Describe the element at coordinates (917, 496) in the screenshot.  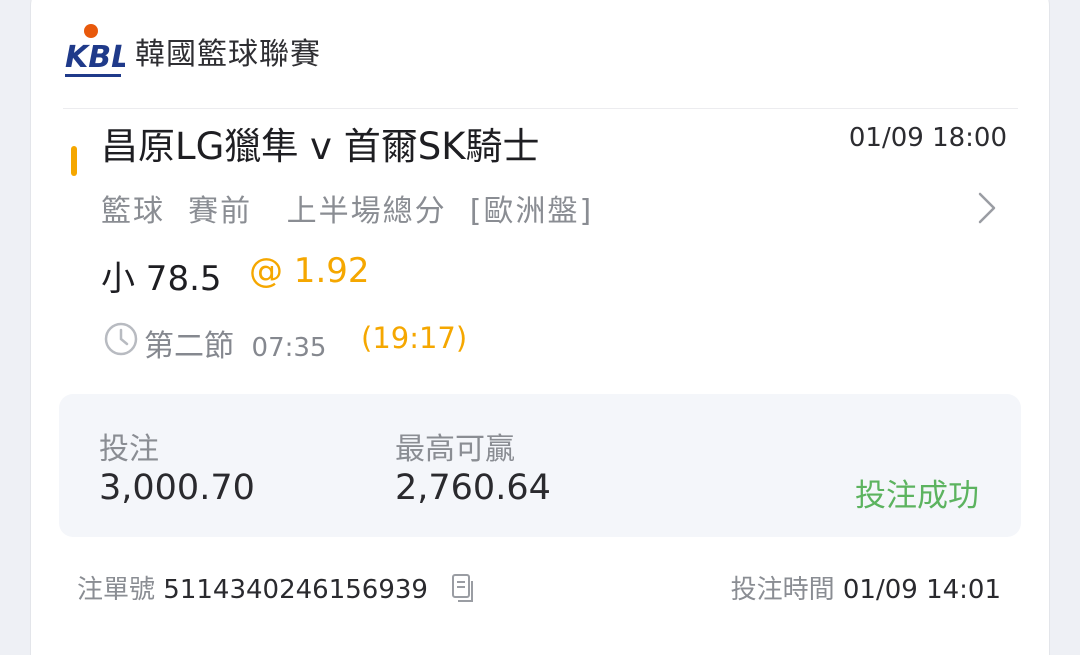
I see `bet-status-badge: 投注成功` at that location.